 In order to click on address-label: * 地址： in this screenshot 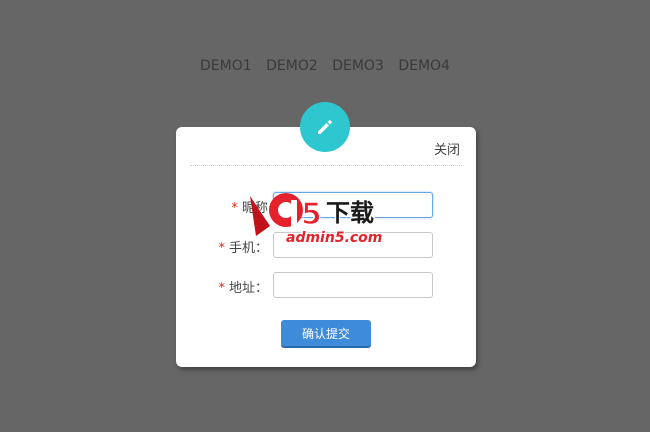, I will do `click(243, 288)`.